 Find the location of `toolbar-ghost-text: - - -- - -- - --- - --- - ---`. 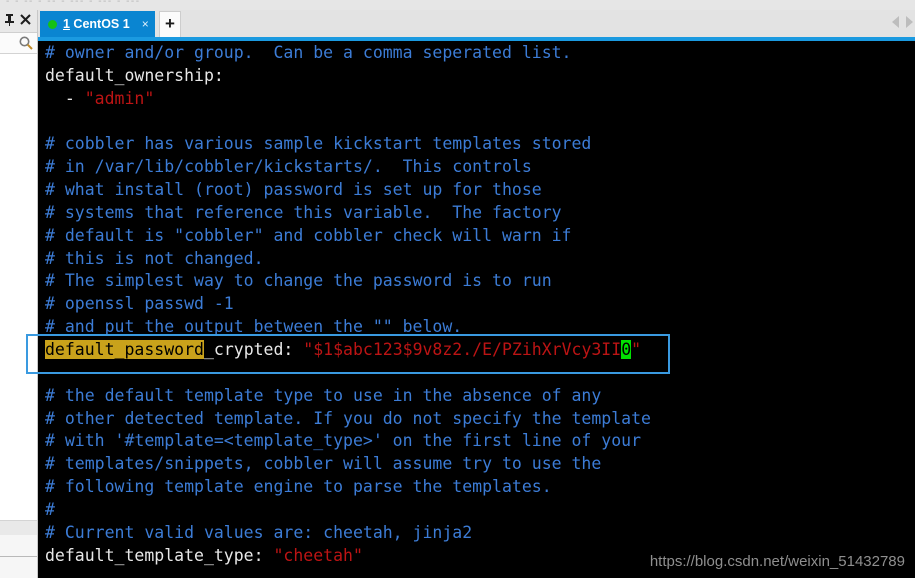

toolbar-ghost-text: - - -- - -- - --- - --- - --- is located at coordinates (73, 3).